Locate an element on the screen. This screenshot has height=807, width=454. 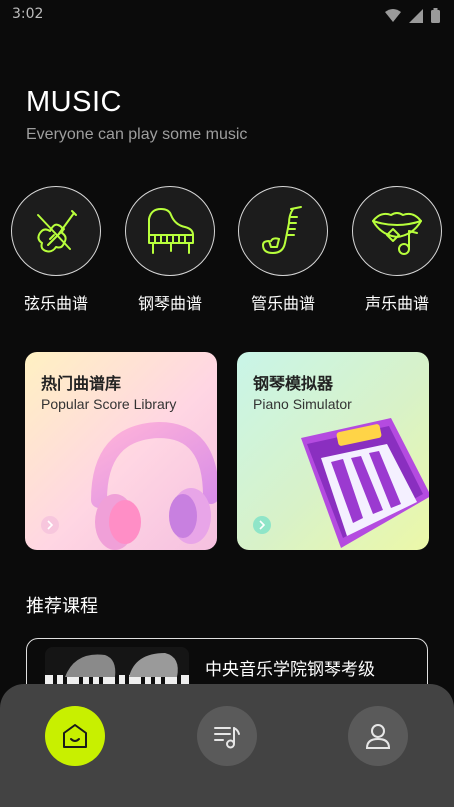
category-vocal-label: 声乐曲谱 is located at coordinates (396, 303).